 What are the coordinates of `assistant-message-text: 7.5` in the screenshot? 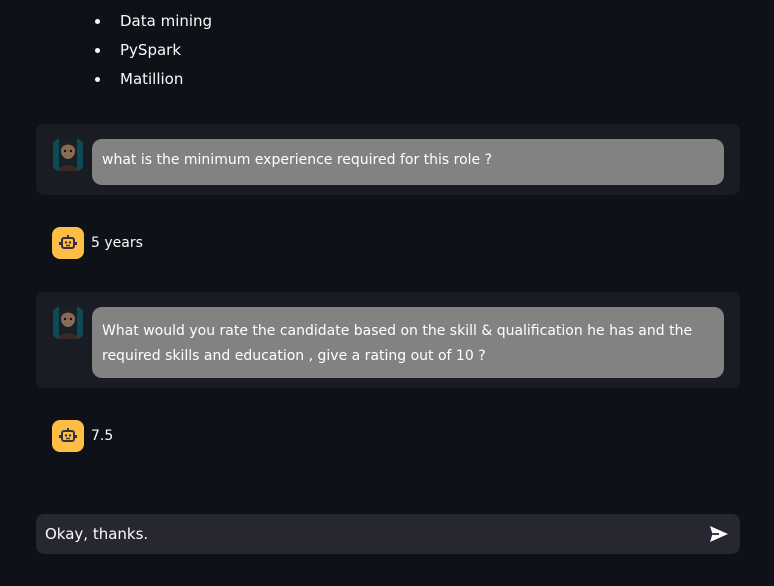 It's located at (102, 436).